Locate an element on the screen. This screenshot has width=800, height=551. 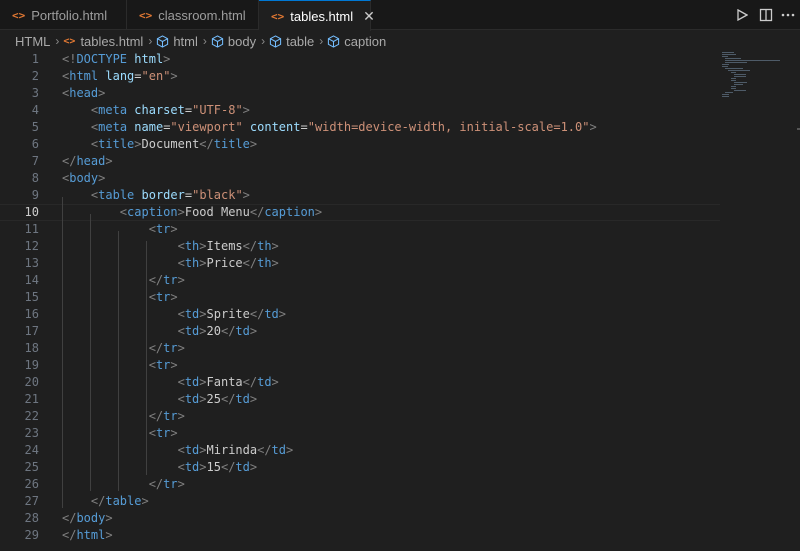
line-number: 10 is located at coordinates (31, 212).